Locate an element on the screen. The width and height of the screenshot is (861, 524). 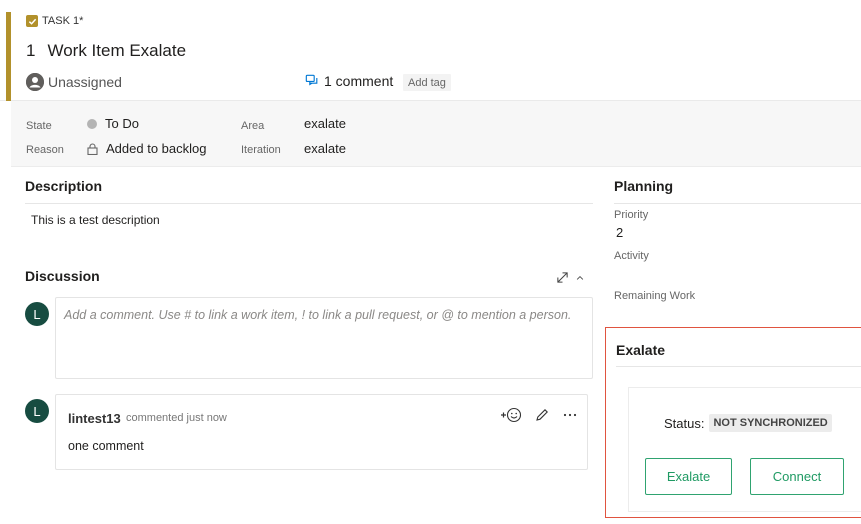
connect-button: Connect is located at coordinates (797, 476).